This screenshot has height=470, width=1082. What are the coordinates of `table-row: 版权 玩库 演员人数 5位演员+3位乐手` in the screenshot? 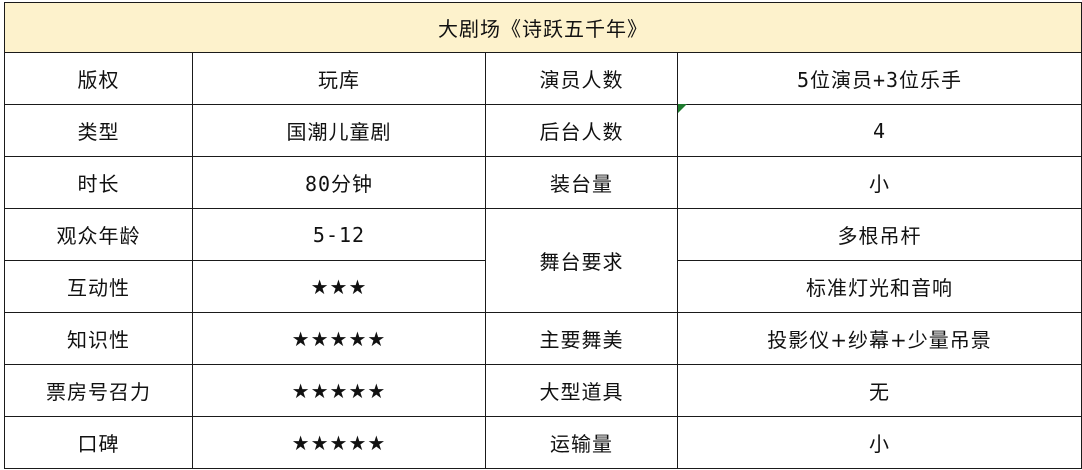 It's located at (543, 78).